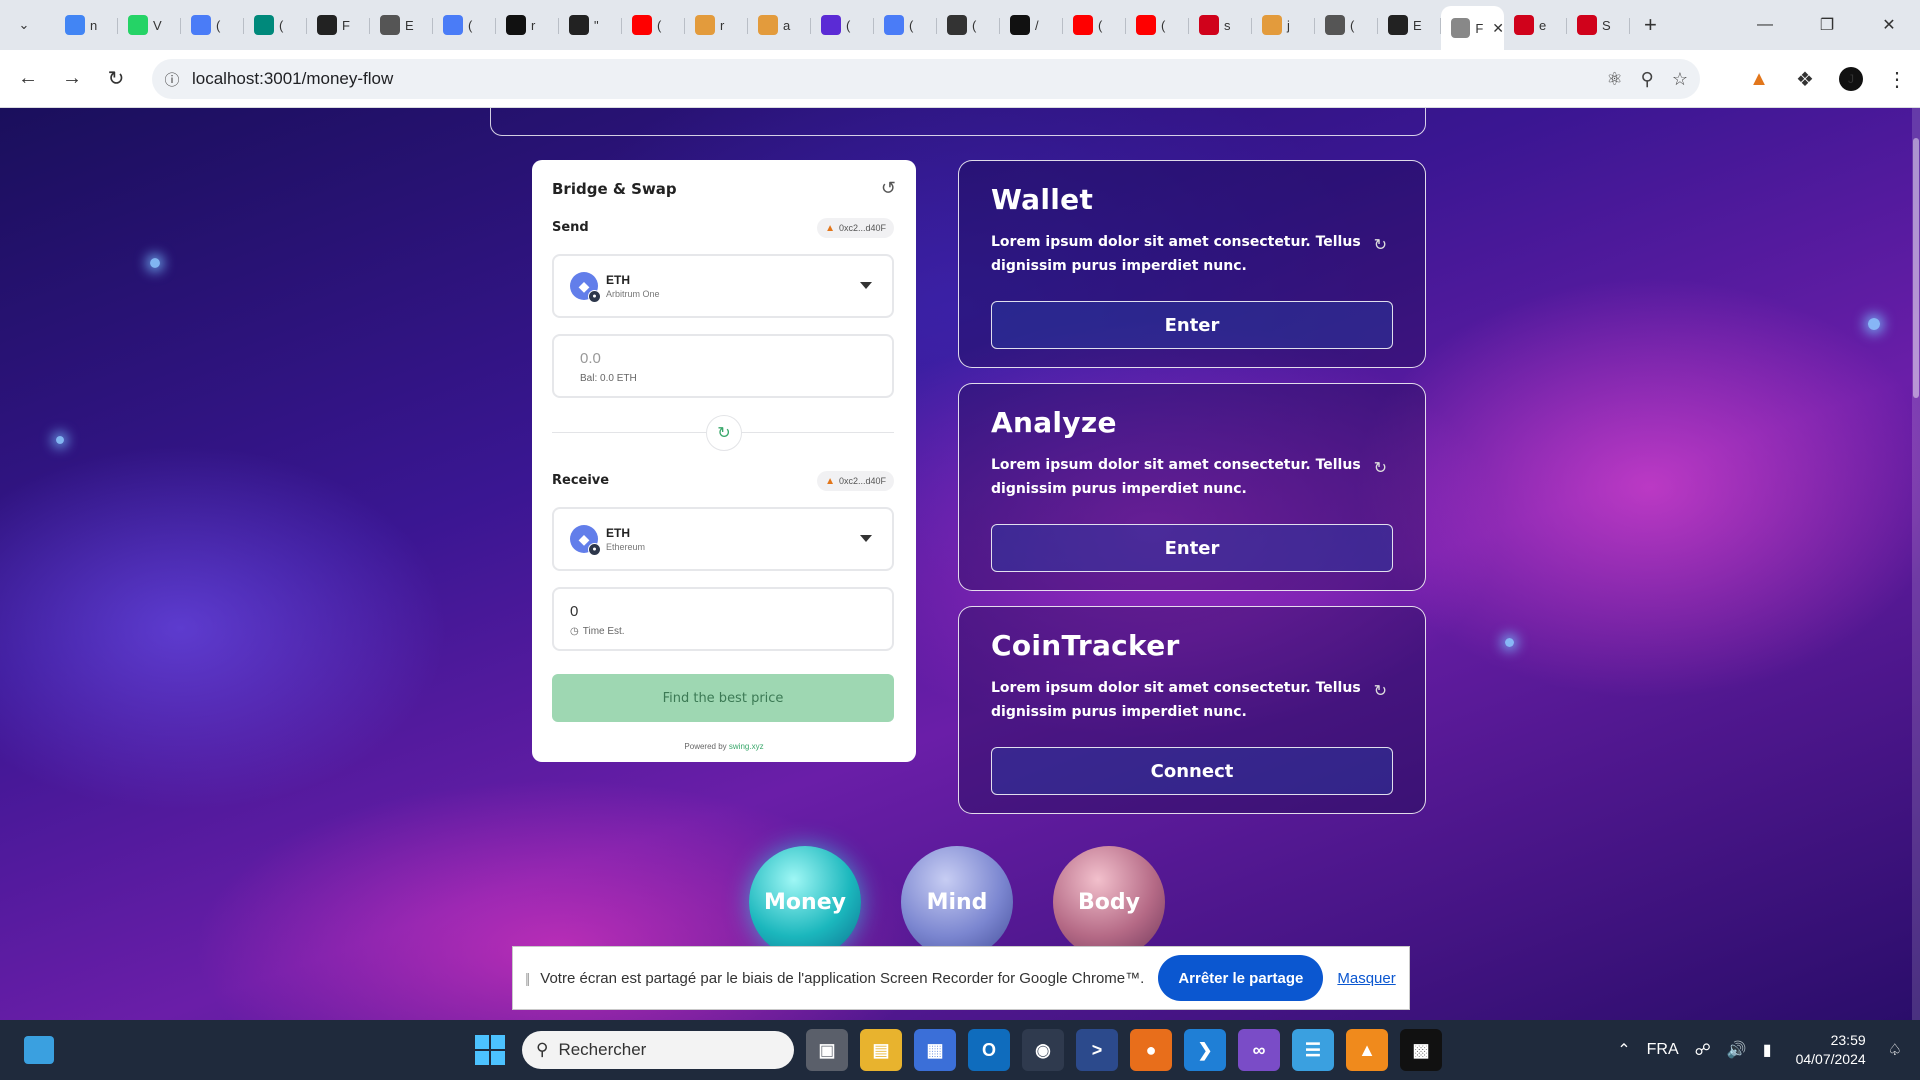 This screenshot has height=1080, width=1920. Describe the element at coordinates (1650, 25) in the screenshot. I see `new-tab-plus-icon: +` at that location.